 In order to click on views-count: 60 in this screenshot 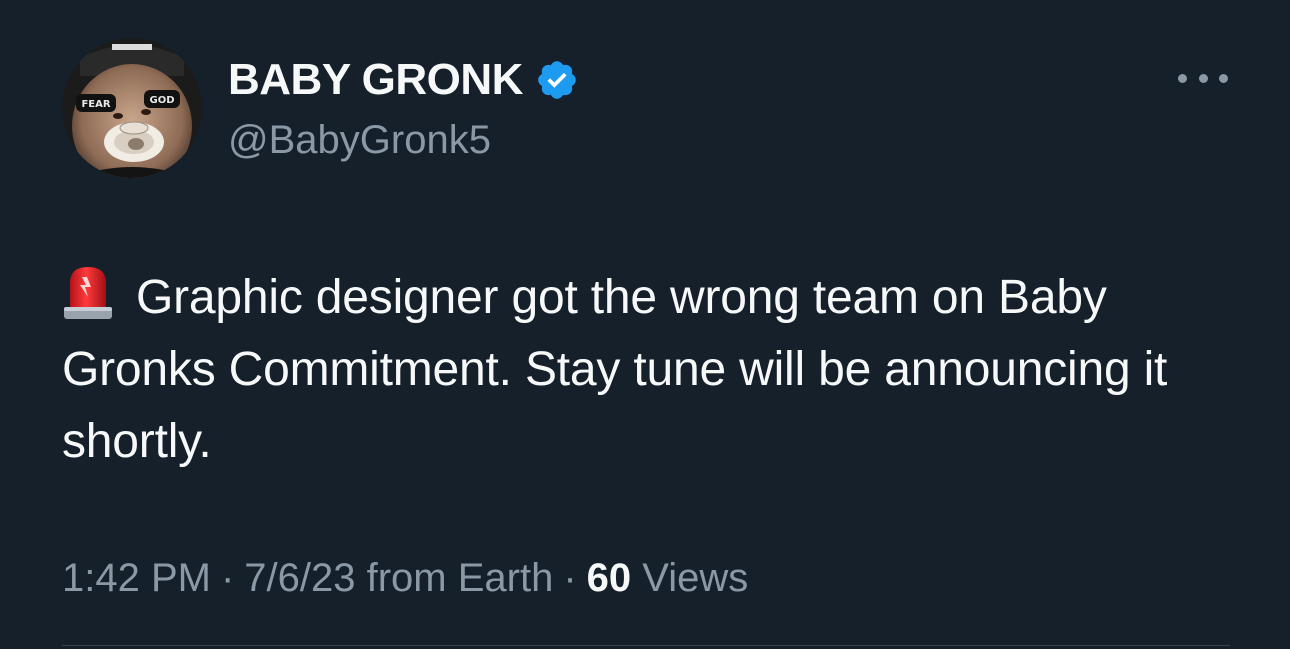, I will do `click(609, 578)`.